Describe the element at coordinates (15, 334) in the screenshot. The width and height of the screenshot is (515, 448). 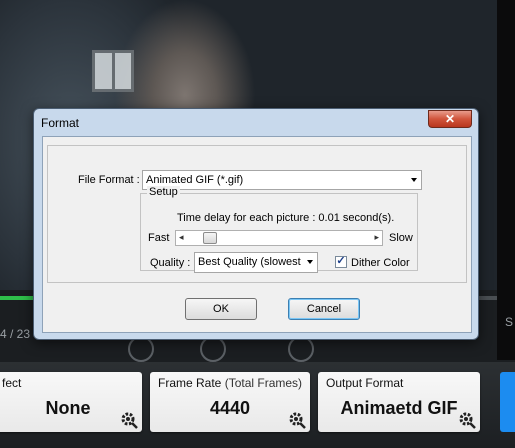
I see `frame-counter: 4 / 23` at that location.